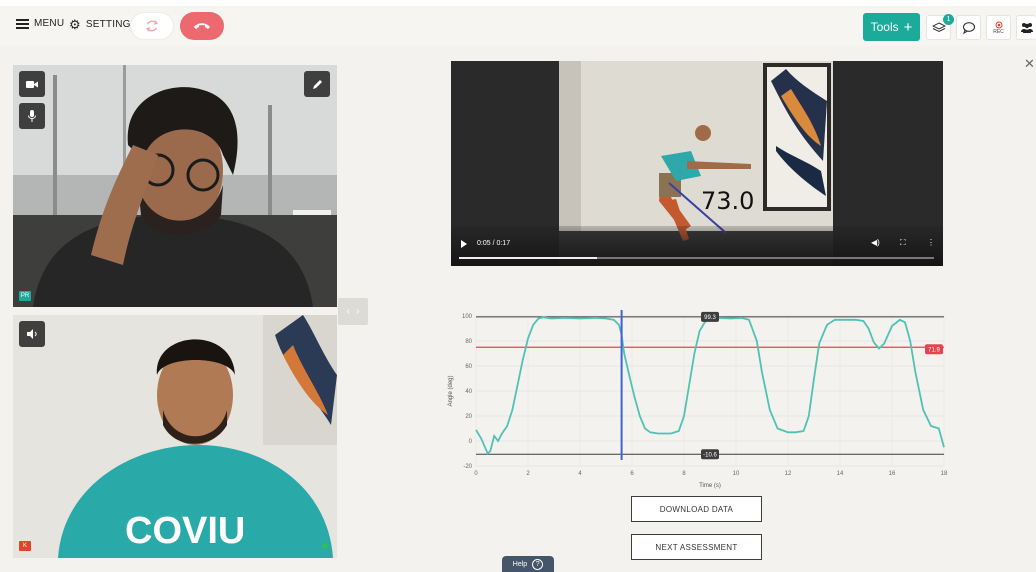 Image resolution: width=1036 pixels, height=572 pixels. Describe the element at coordinates (892, 474) in the screenshot. I see `x-tick-label: 16` at that location.